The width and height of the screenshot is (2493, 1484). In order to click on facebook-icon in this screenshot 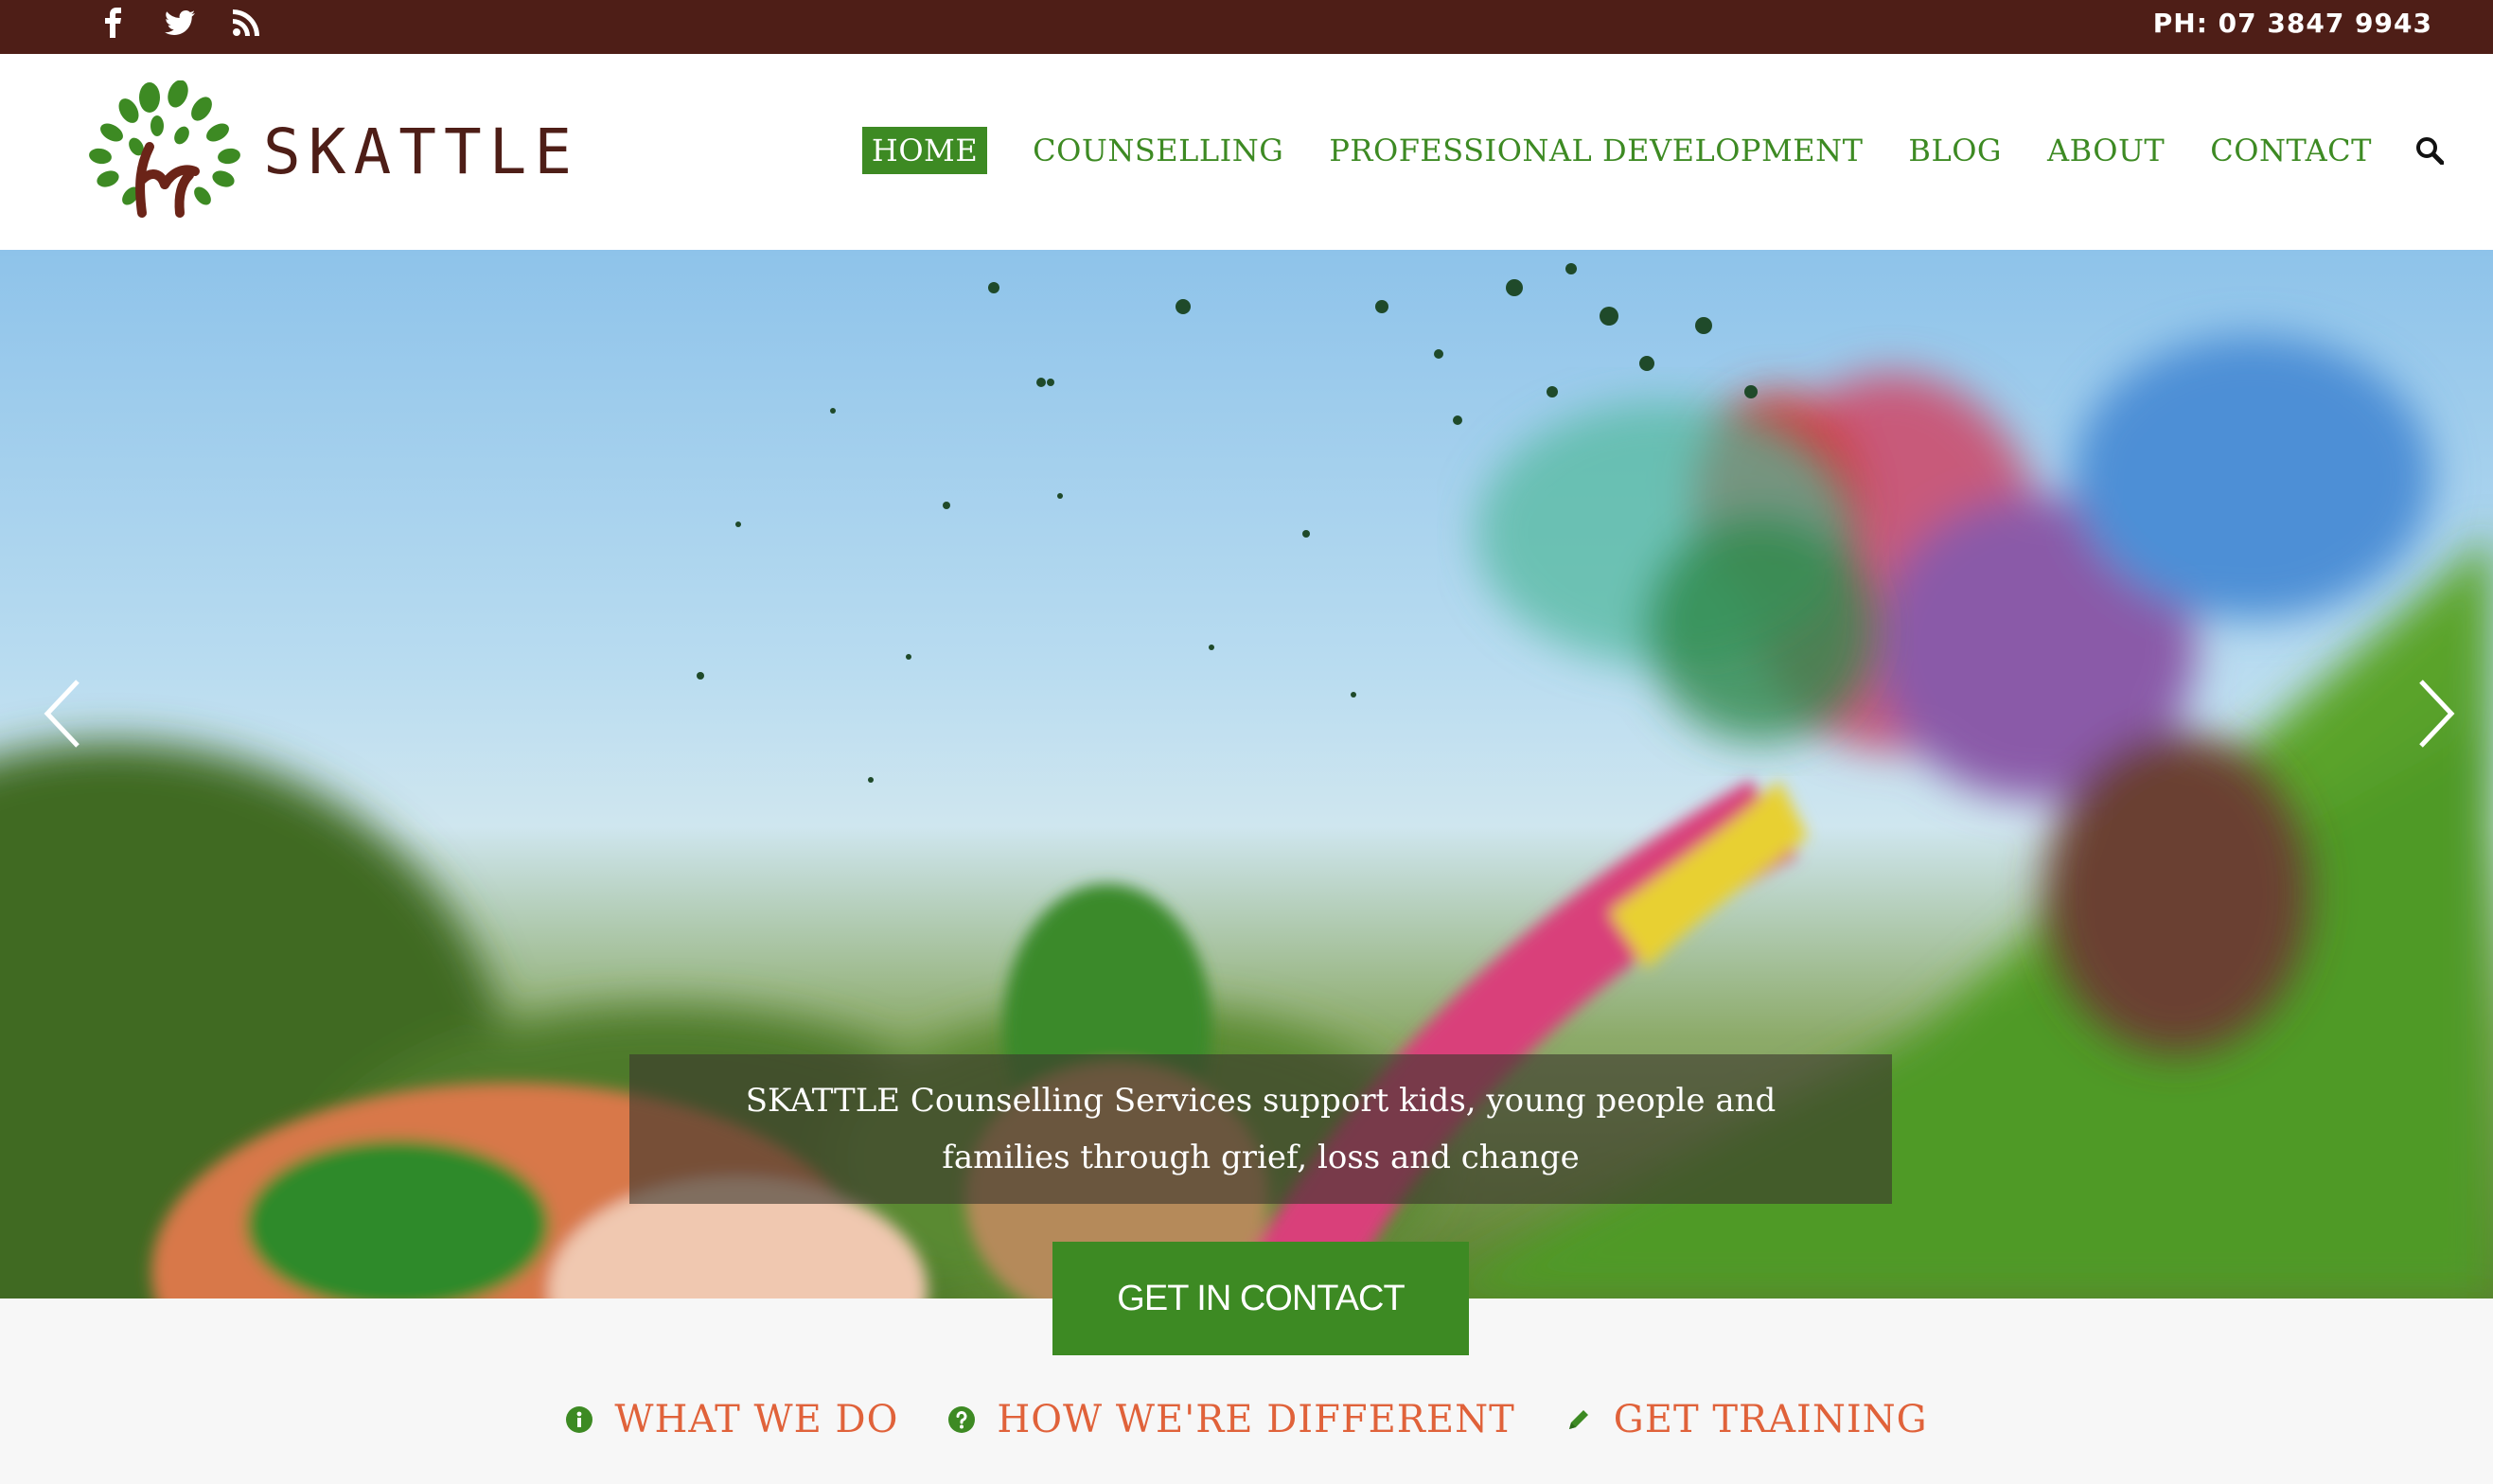, I will do `click(114, 23)`.